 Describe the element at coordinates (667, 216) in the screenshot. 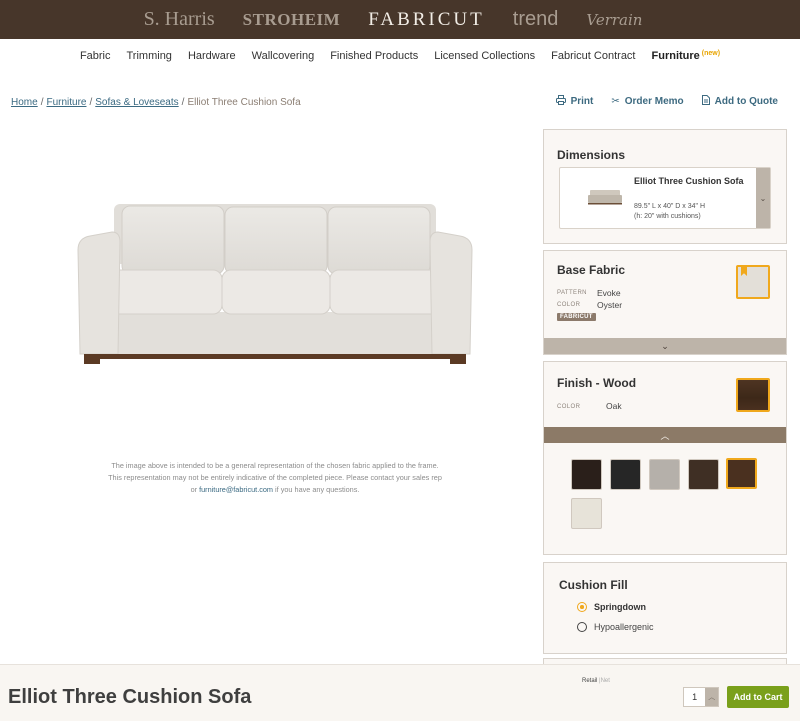

I see `dimensions-height-note: (h: 20" with cushions)` at that location.